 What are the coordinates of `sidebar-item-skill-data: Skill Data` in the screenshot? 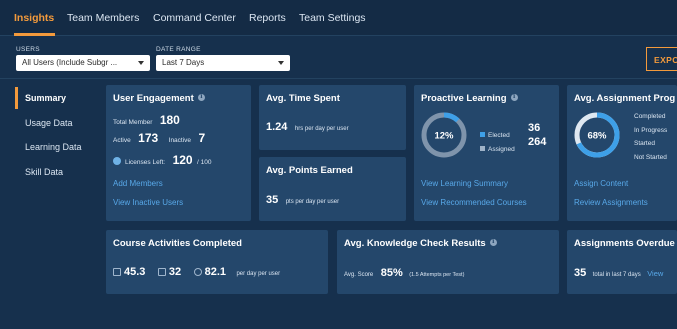 It's located at (44, 172).